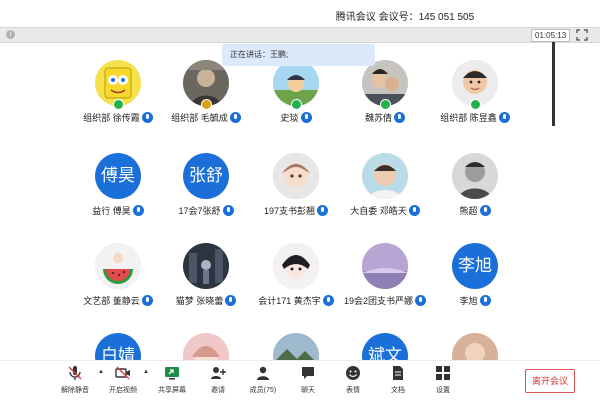  What do you see at coordinates (75, 373) in the screenshot?
I see `mic-off-icon` at bounding box center [75, 373].